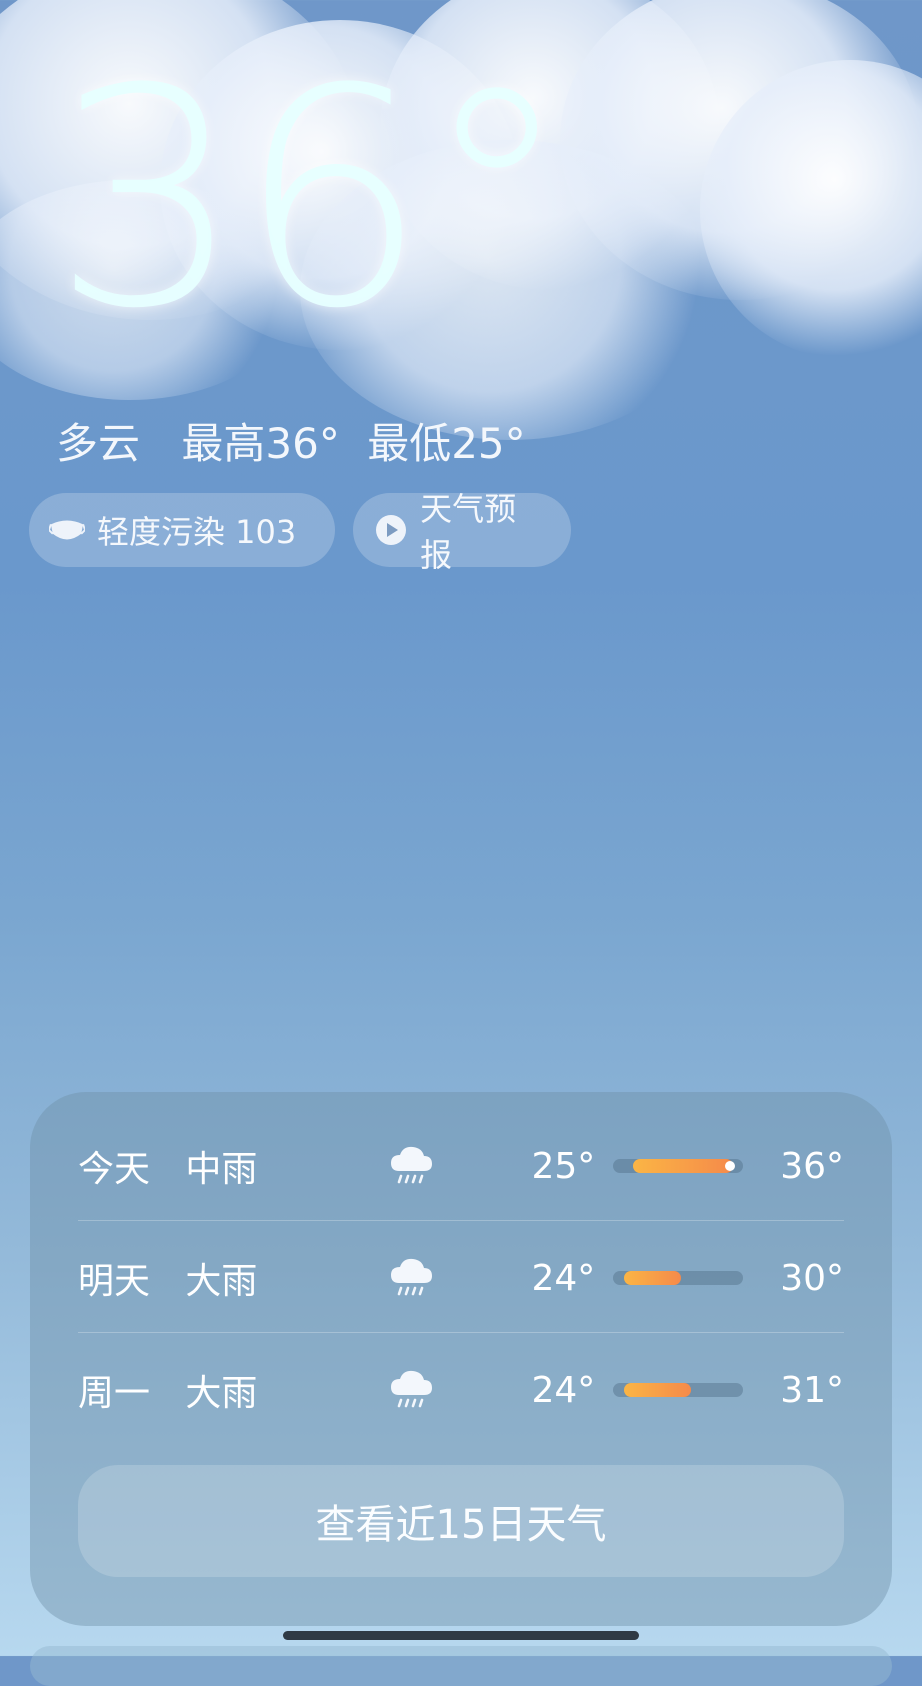 The height and width of the screenshot is (1686, 922). I want to click on forecast-row: 明天 大雨 24° 30°, so click(461, 1278).